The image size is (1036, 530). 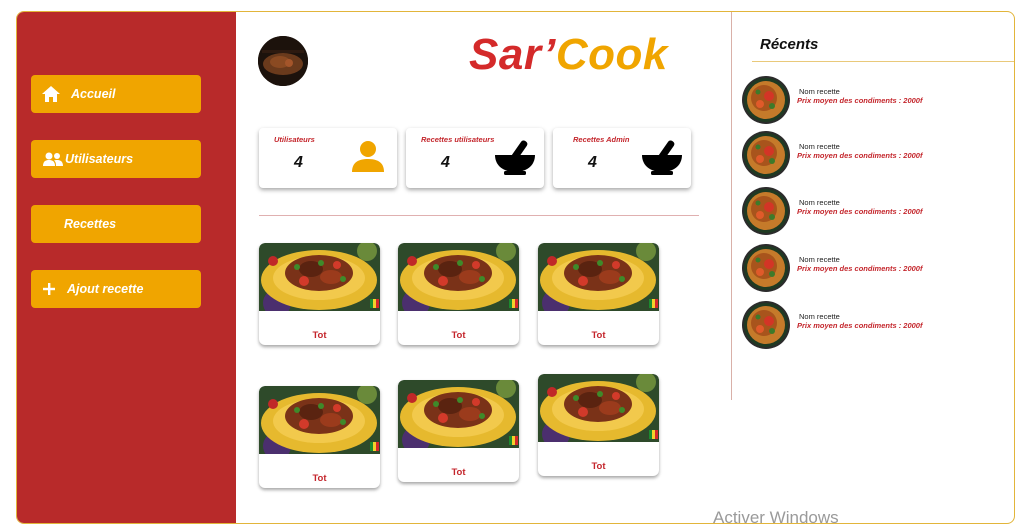 What do you see at coordinates (789, 44) in the screenshot?
I see `recent-title: Récents` at bounding box center [789, 44].